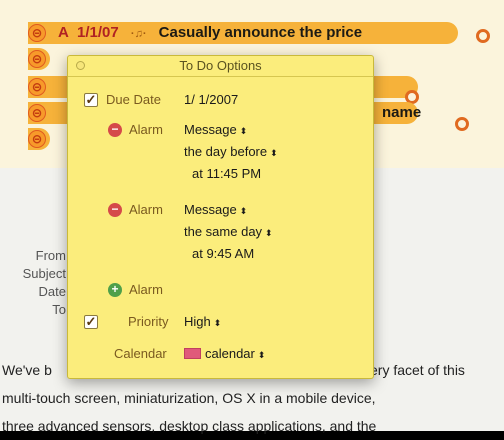  What do you see at coordinates (211, 99) in the screenshot?
I see `due-date-field: 1/ 1/2007` at bounding box center [211, 99].